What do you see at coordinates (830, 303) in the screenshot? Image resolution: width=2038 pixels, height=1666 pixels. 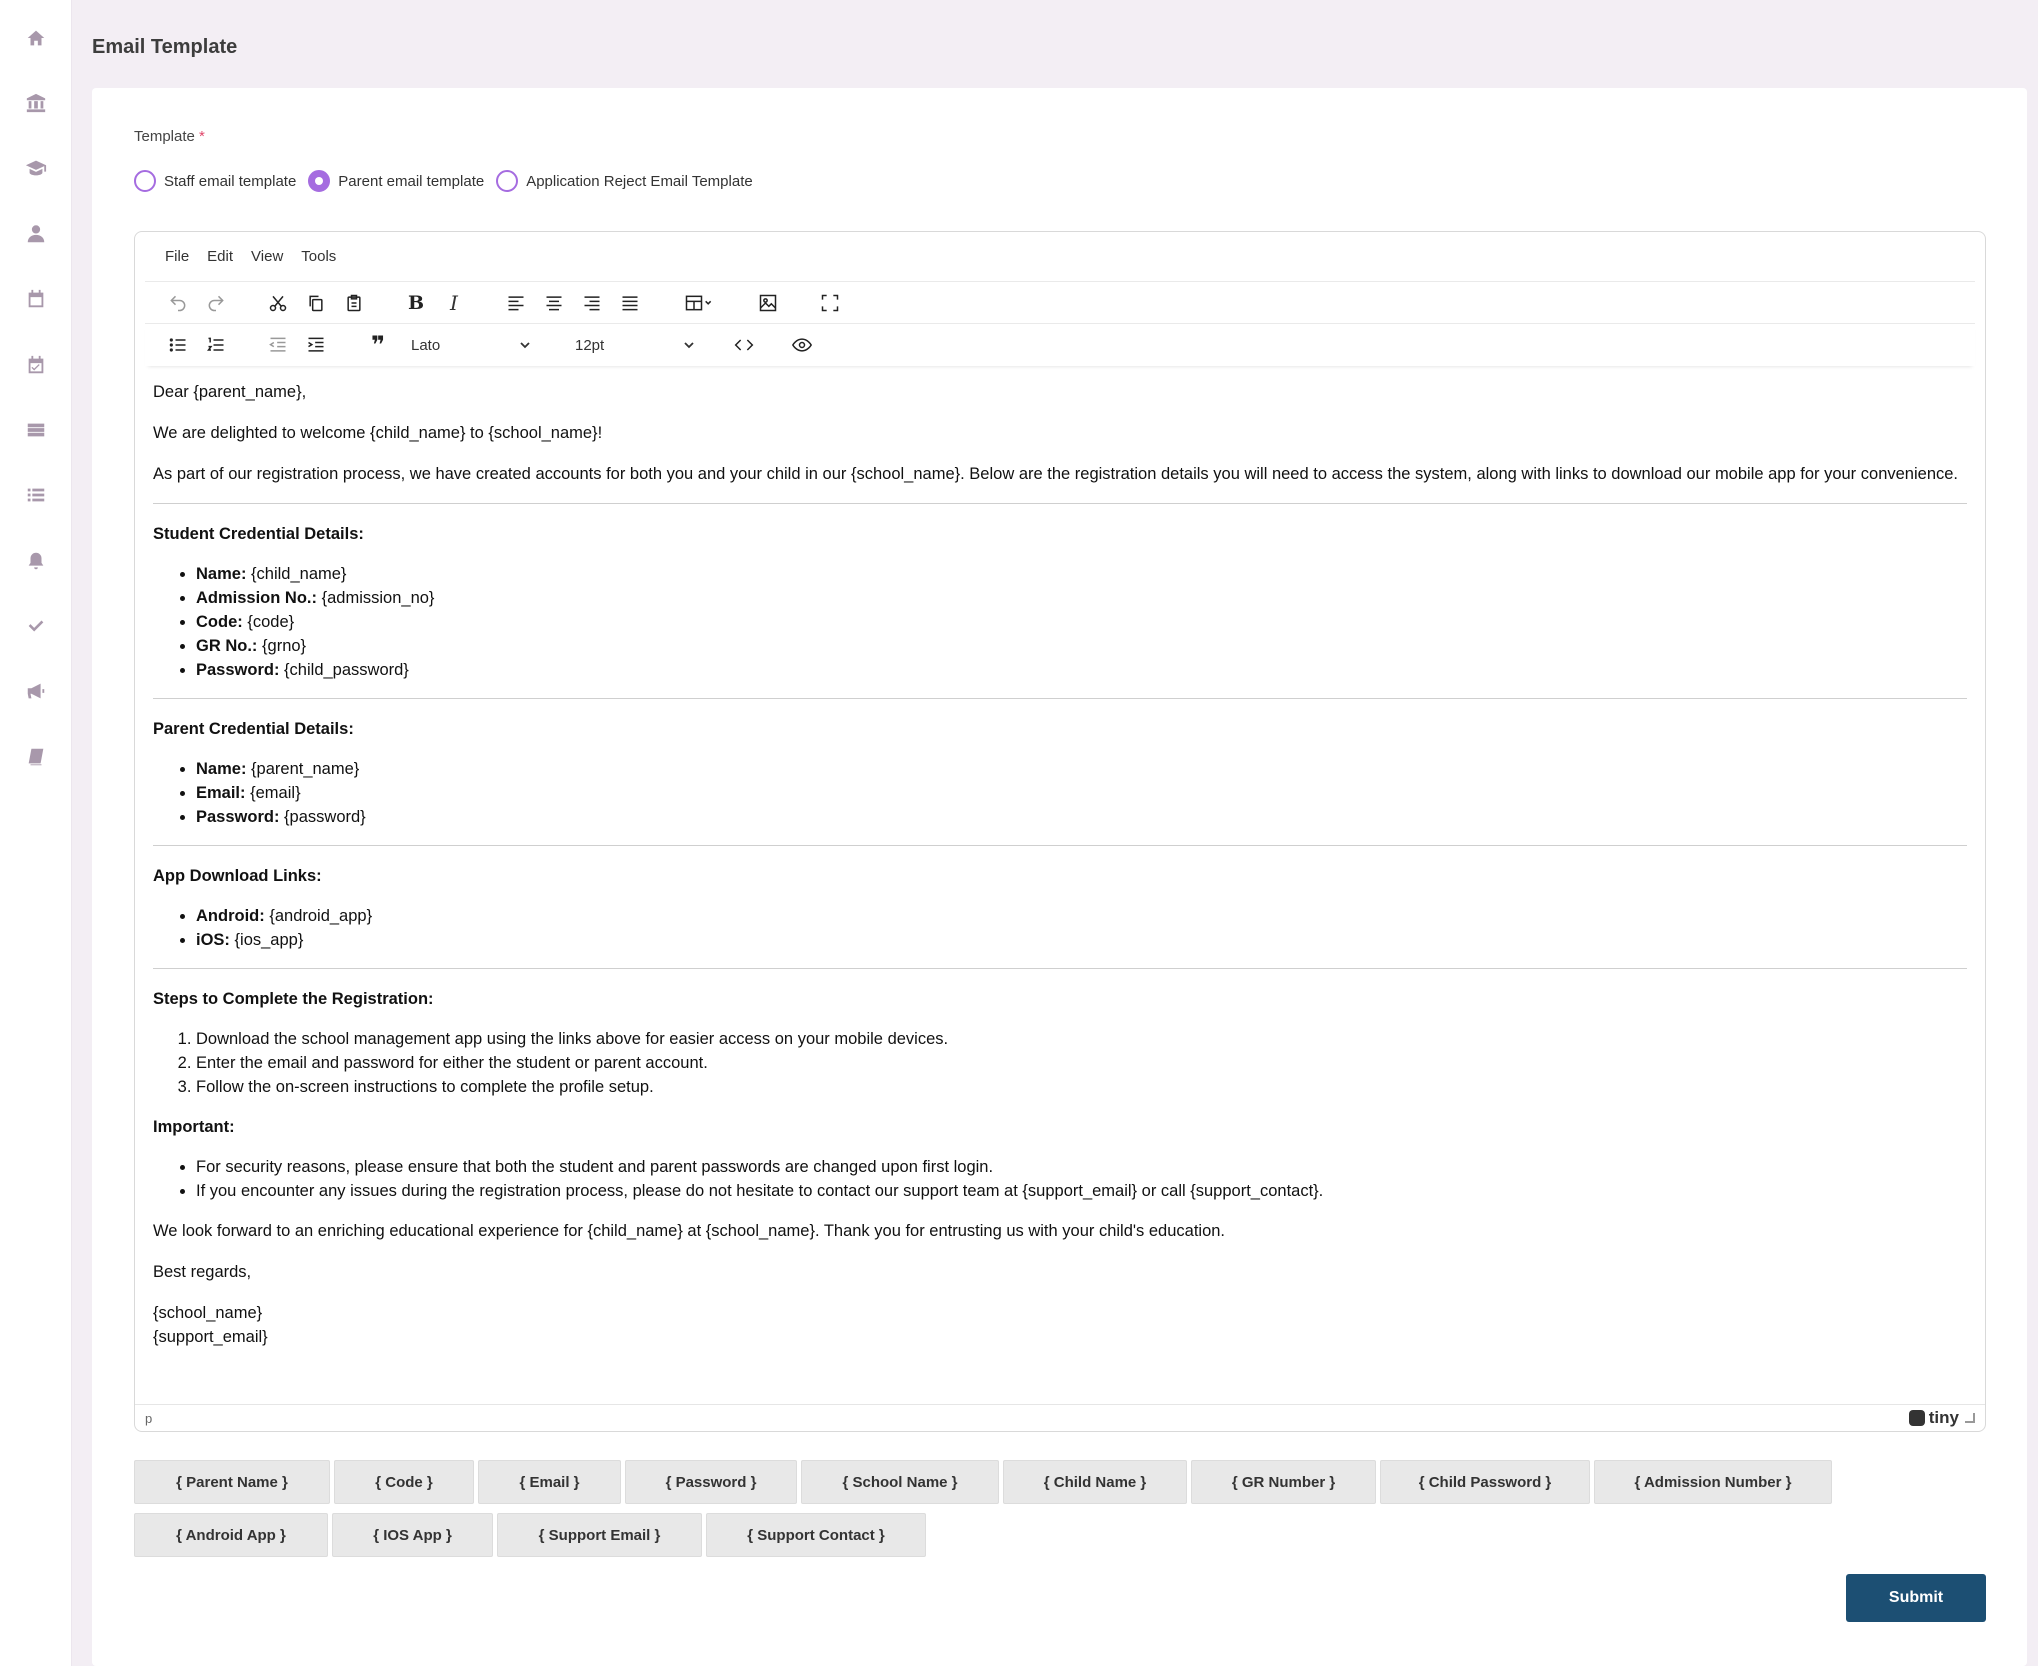 I see `fullscreen-icon` at bounding box center [830, 303].